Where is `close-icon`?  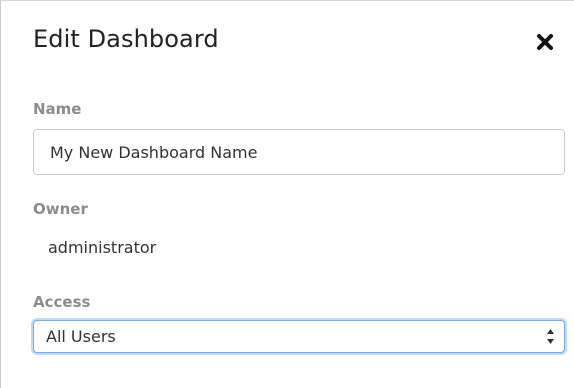 close-icon is located at coordinates (545, 42).